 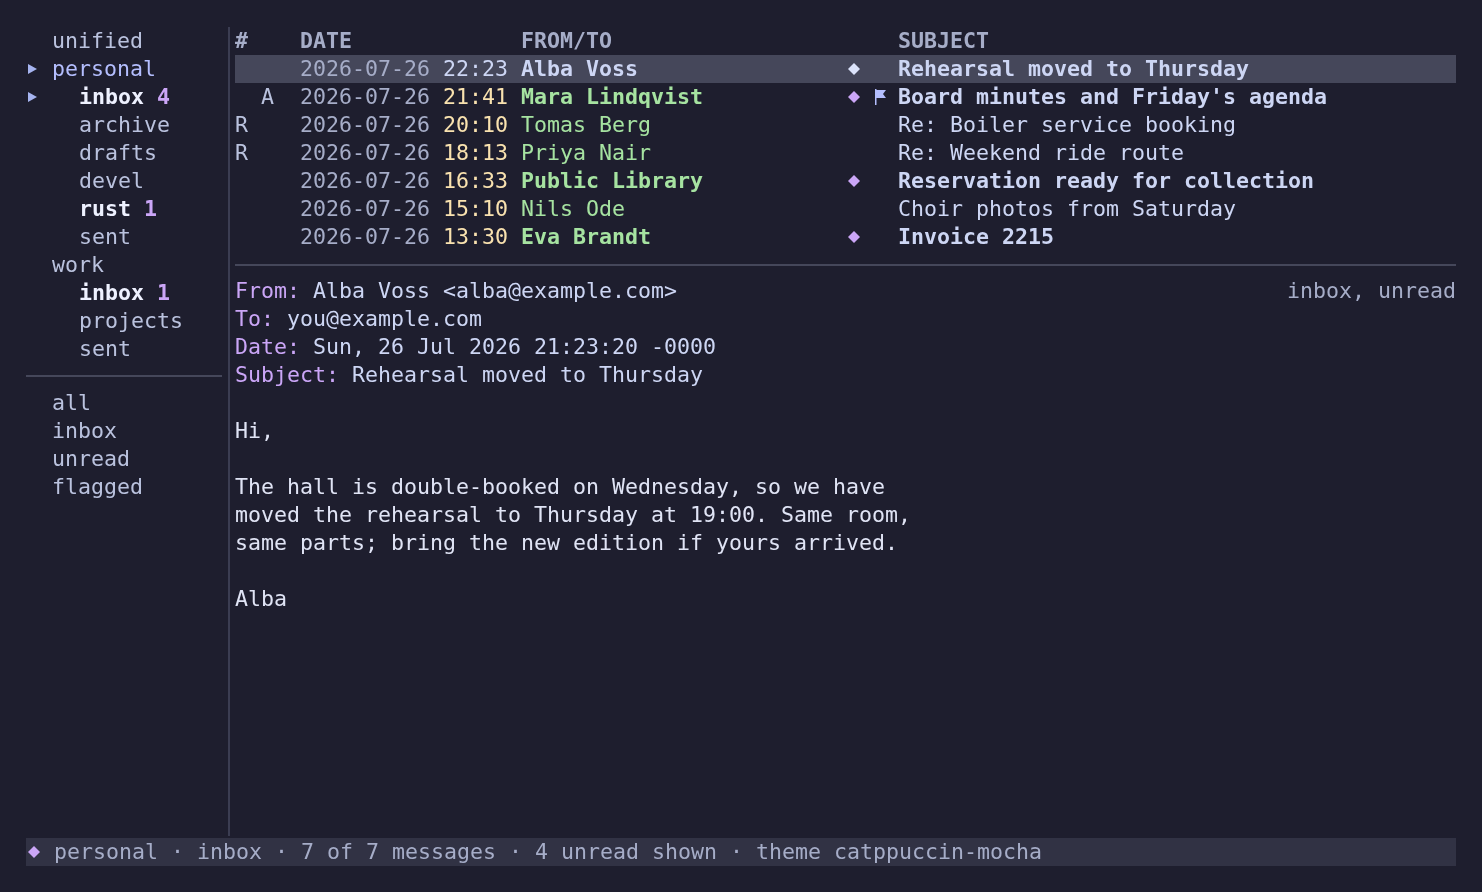 What do you see at coordinates (1067, 209) in the screenshot?
I see `message-subject: Choir photos from Saturday` at bounding box center [1067, 209].